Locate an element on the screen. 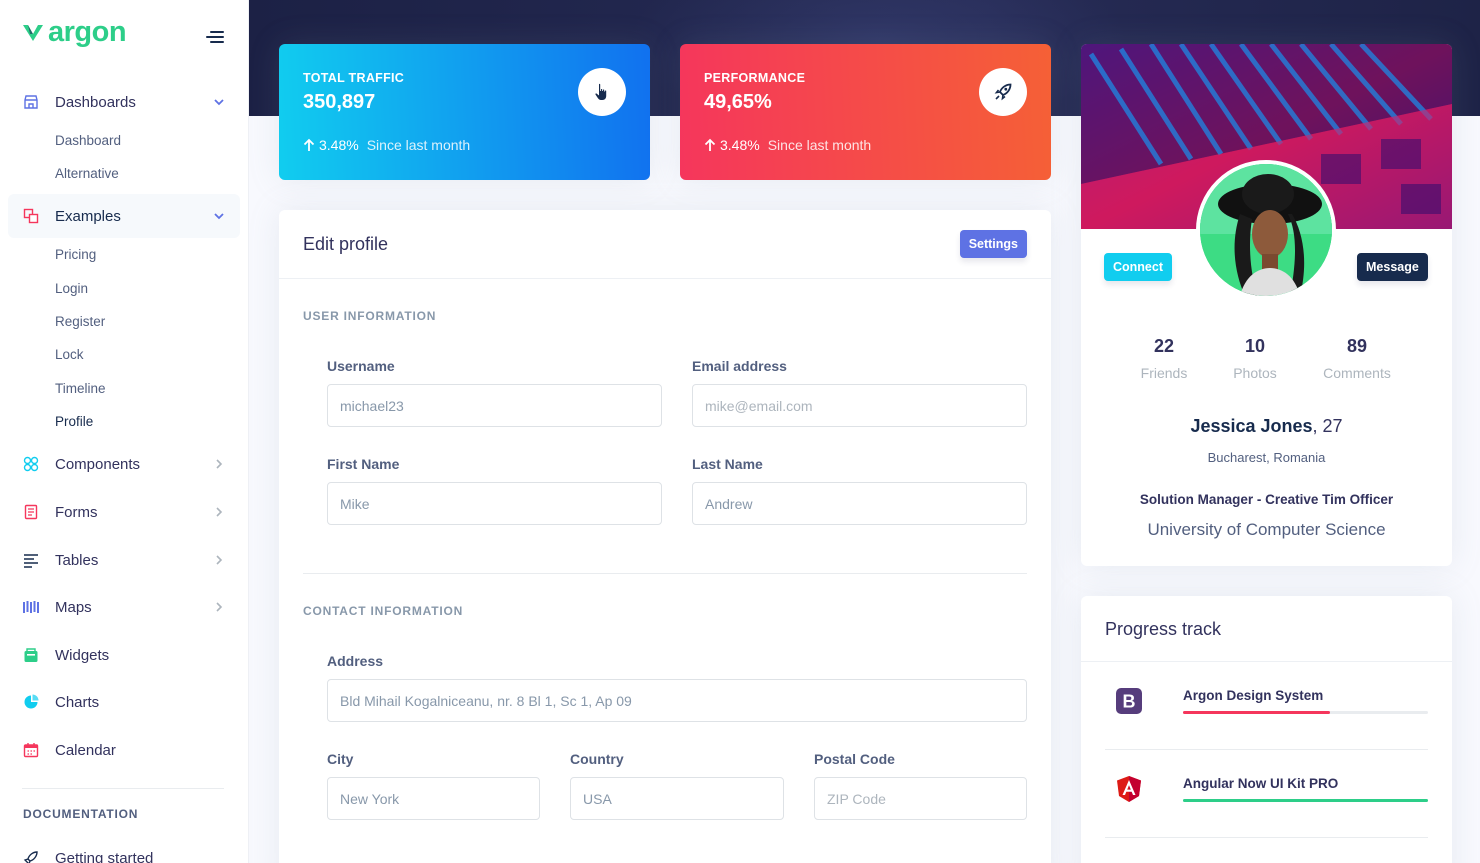 This screenshot has height=863, width=1480. email-input: mike@email.com is located at coordinates (859, 405).